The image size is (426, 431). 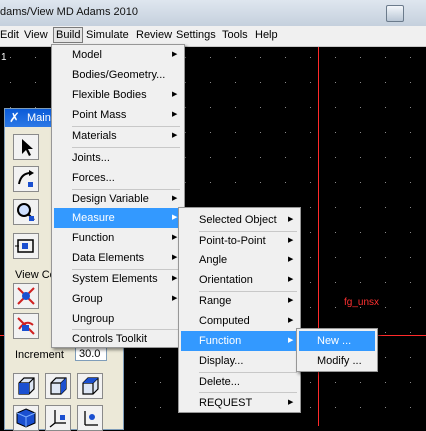 I want to click on arrow-cursor-icon, so click(x=27, y=147).